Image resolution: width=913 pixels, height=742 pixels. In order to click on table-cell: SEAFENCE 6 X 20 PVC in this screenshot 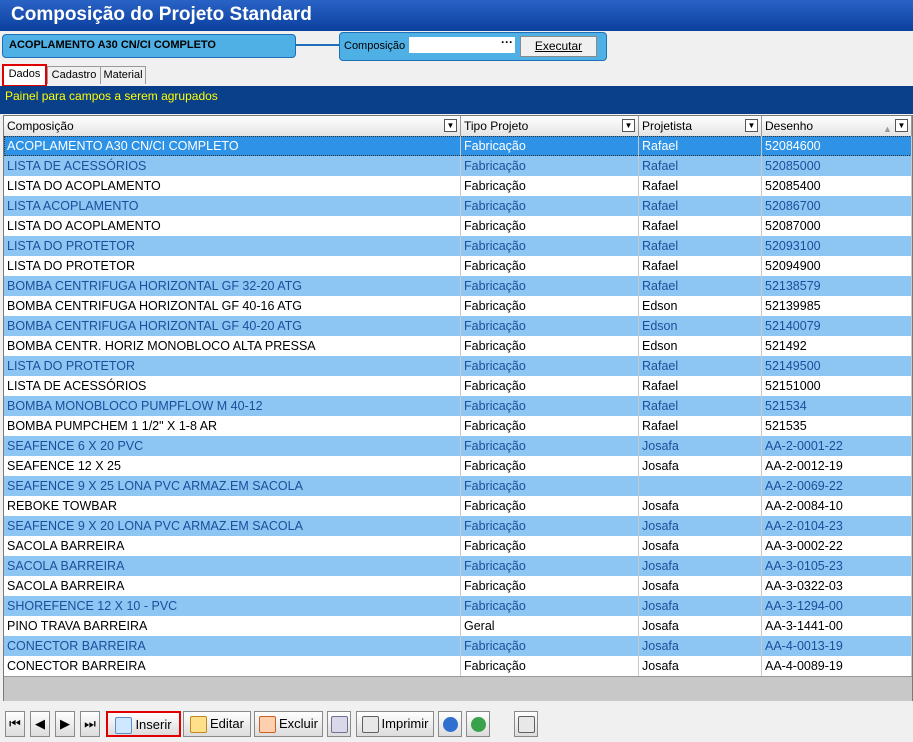, I will do `click(232, 446)`.